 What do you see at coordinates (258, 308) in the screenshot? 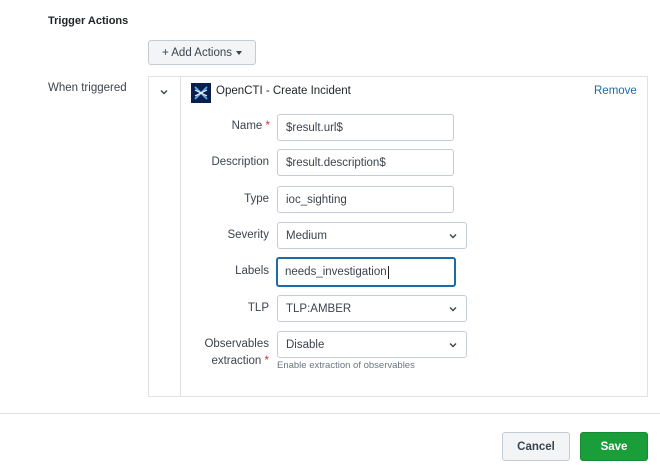
I see `tlp-label: TLP` at bounding box center [258, 308].